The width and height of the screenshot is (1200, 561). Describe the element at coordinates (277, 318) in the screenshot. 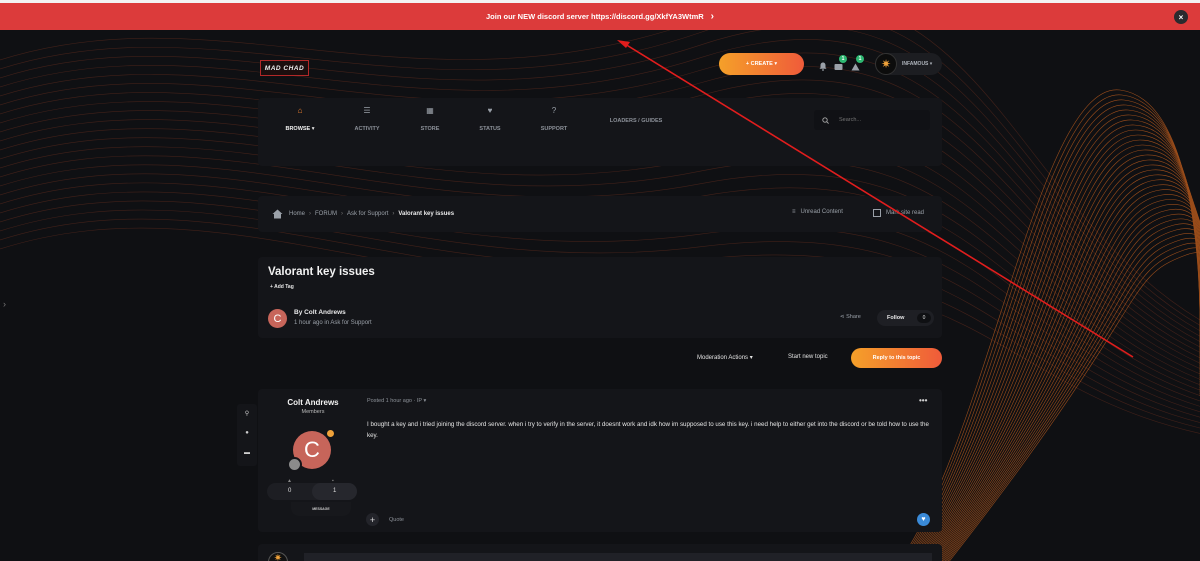

I see `author-avatar: C` at that location.